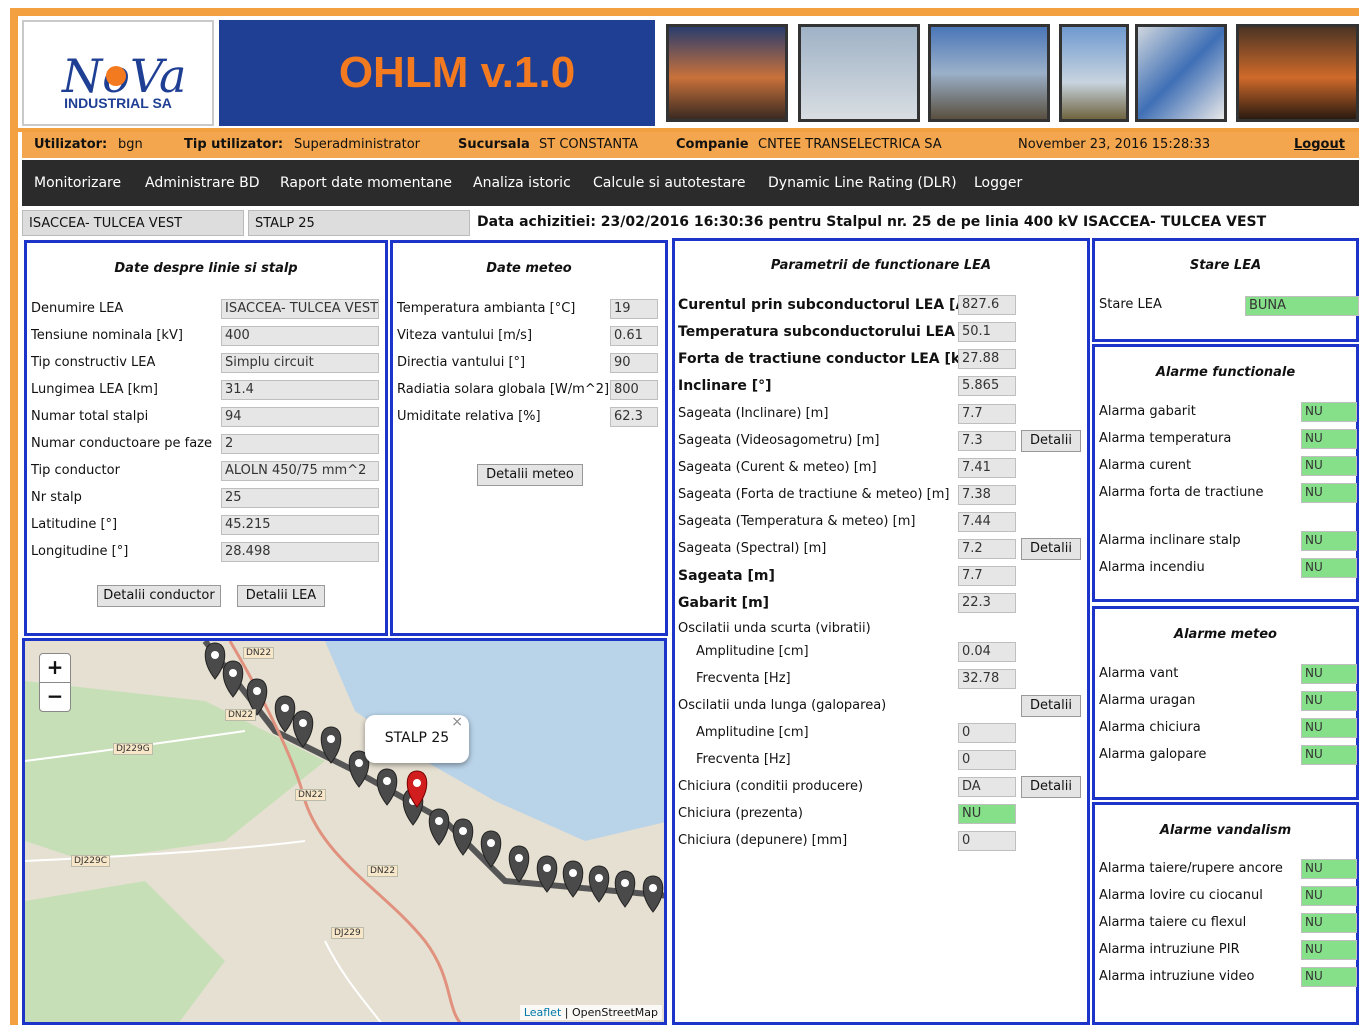 Image resolution: width=1359 pixels, height=1025 pixels. I want to click on param-label: Amplitudine [cm], so click(752, 732).